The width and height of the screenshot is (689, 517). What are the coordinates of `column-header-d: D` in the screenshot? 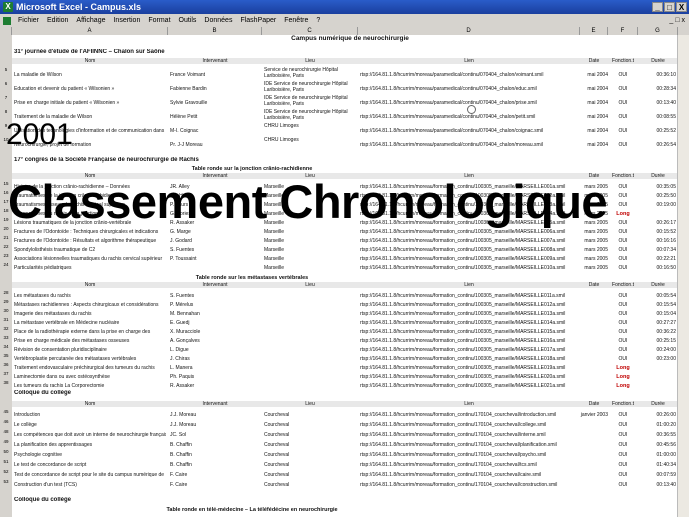 It's located at (469, 31).